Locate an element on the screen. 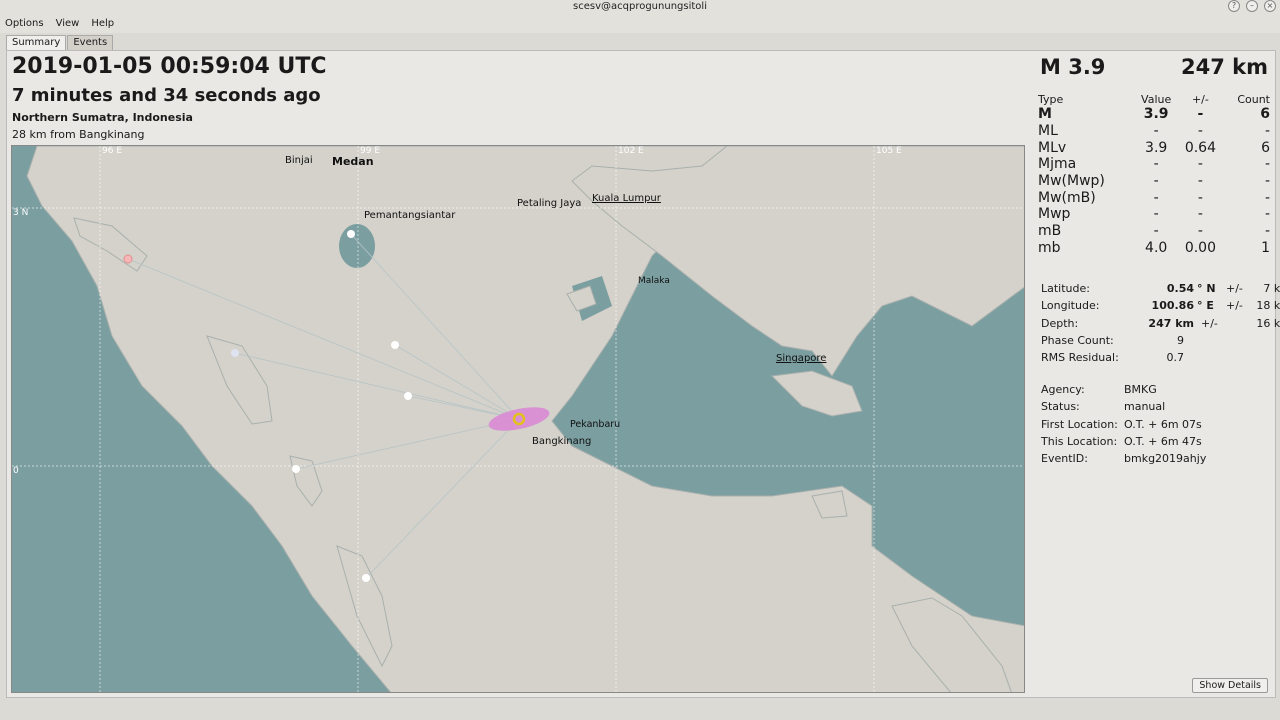  magnitude-row: Mw(Mwp) - - - is located at coordinates (1154, 181).